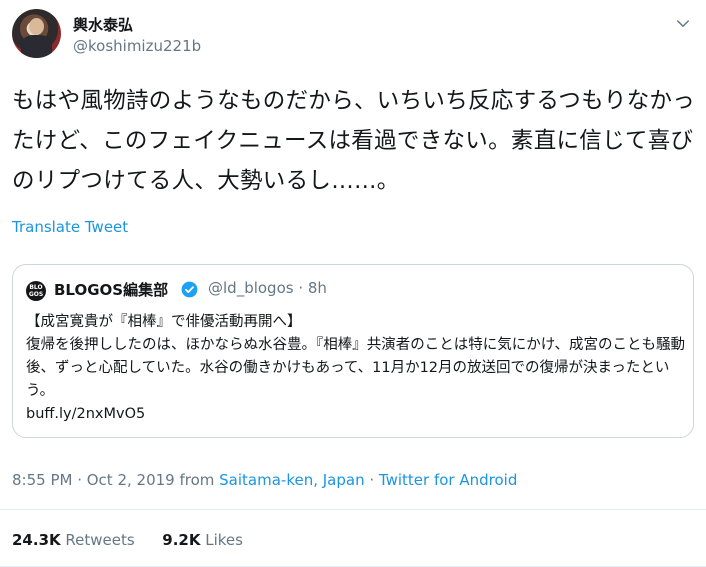 The height and width of the screenshot is (567, 706). I want to click on blogos-logo-icon: BLO GOS, so click(36, 291).